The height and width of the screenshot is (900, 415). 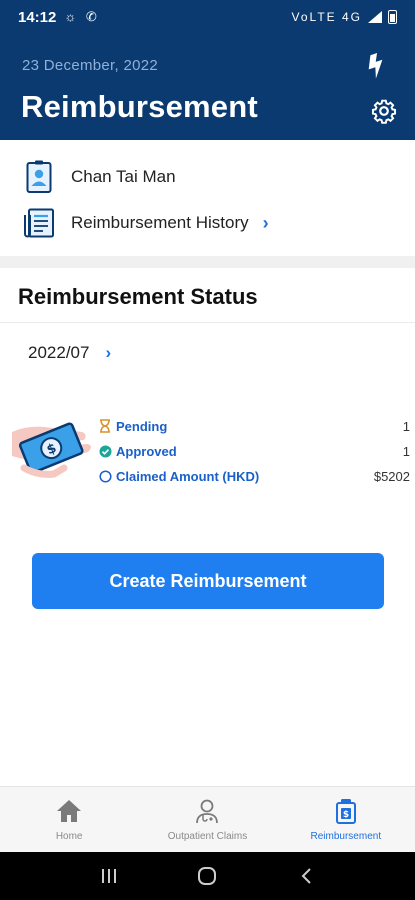 What do you see at coordinates (138, 296) in the screenshot?
I see `status-section-title: Reimbursement Status` at bounding box center [138, 296].